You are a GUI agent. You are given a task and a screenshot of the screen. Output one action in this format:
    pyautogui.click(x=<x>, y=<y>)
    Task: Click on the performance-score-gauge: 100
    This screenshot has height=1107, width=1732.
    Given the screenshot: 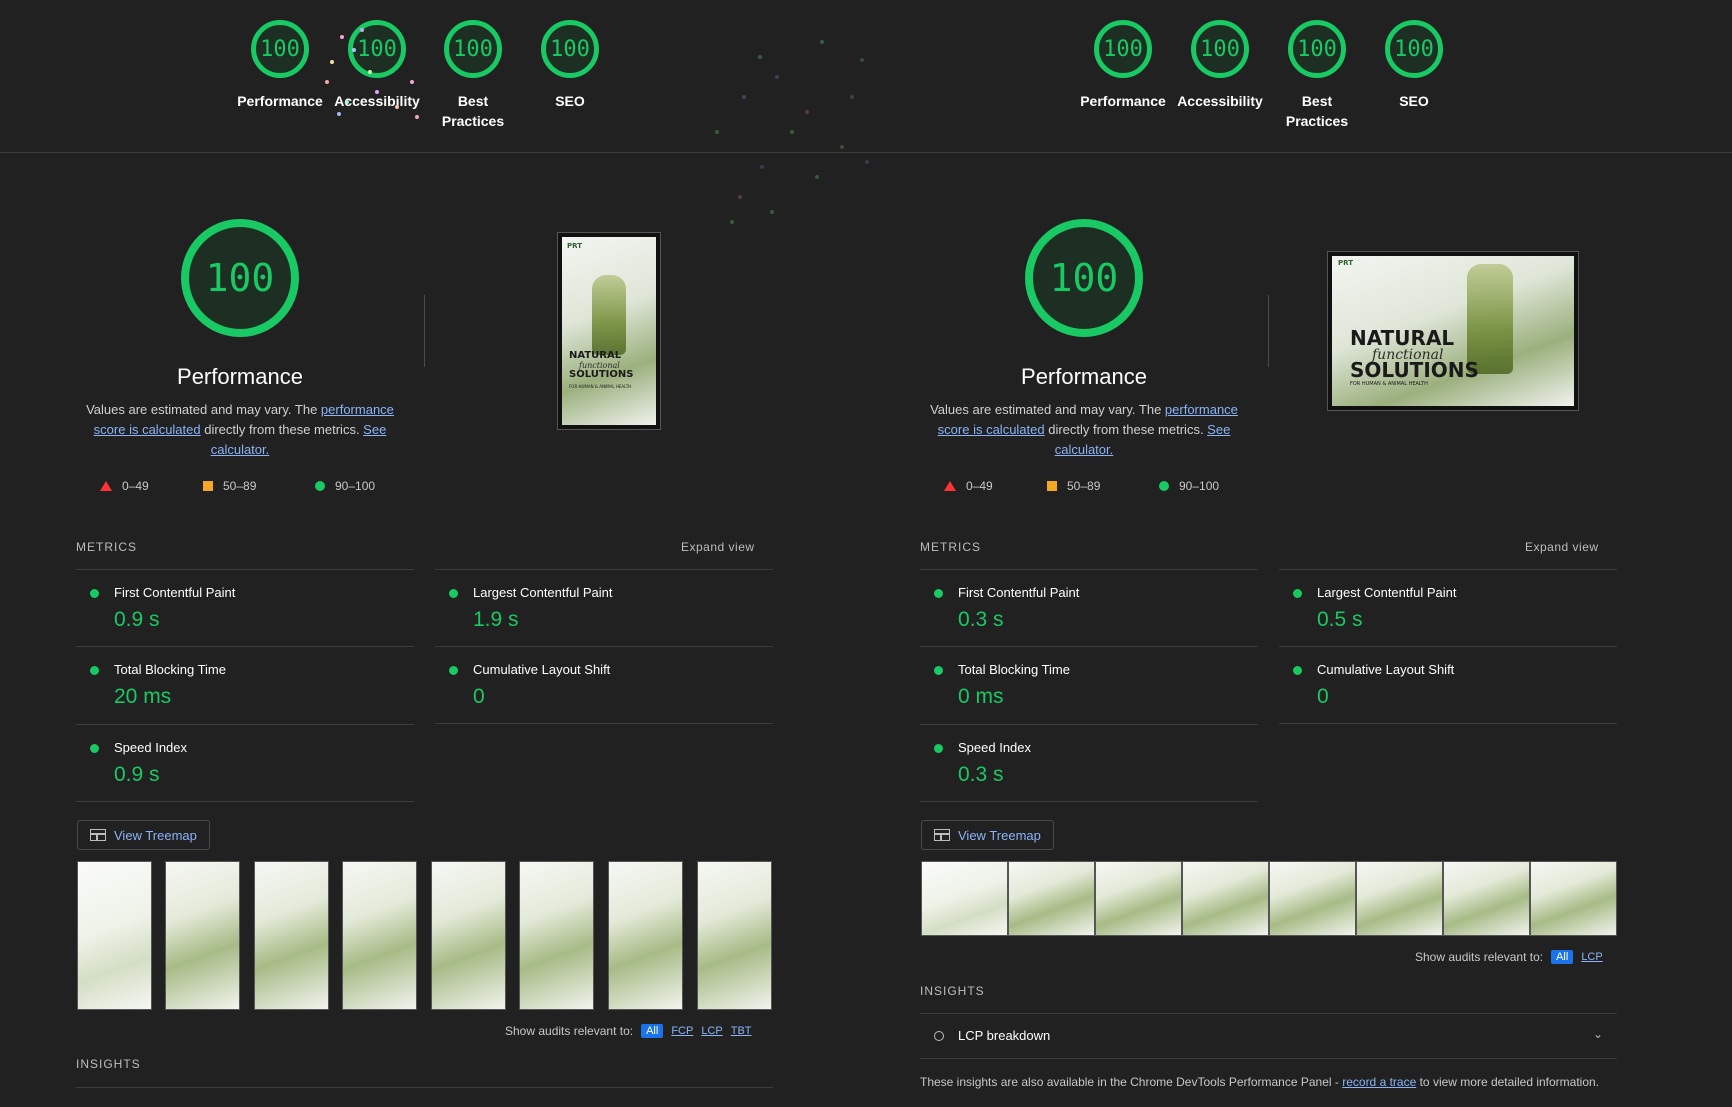 What is the action you would take?
    pyautogui.click(x=1084, y=278)
    